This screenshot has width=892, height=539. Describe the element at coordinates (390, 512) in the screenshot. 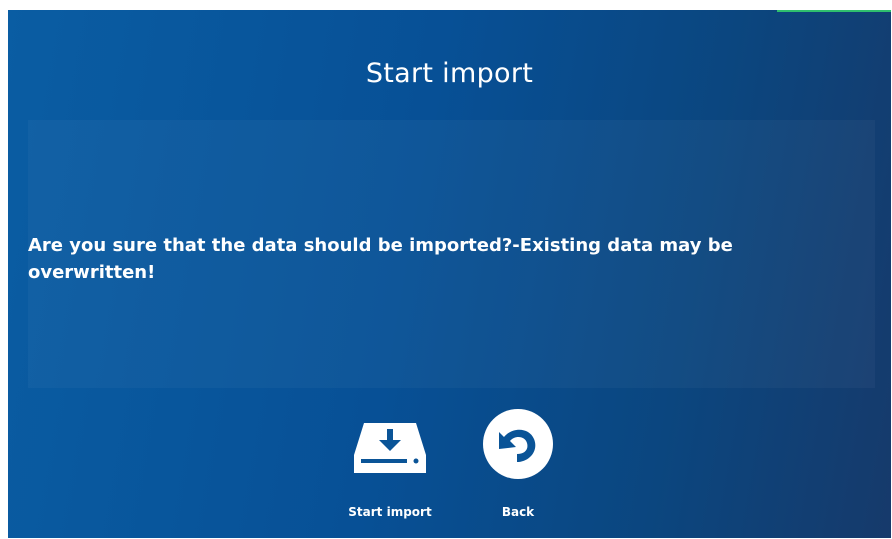

I see `start-import-label: Start import` at that location.